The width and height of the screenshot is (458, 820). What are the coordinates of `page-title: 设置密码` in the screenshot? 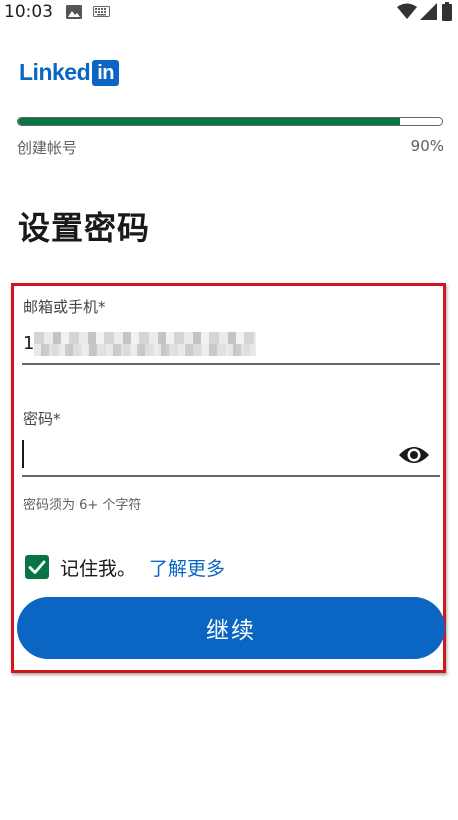 It's located at (84, 228).